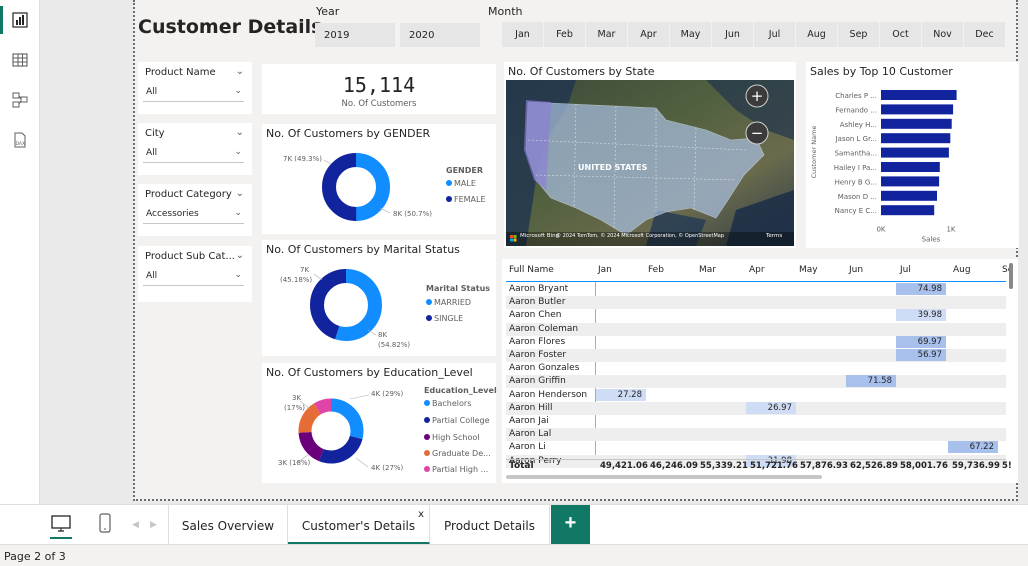  What do you see at coordinates (188, 194) in the screenshot?
I see `slicer-title: Product Category` at bounding box center [188, 194].